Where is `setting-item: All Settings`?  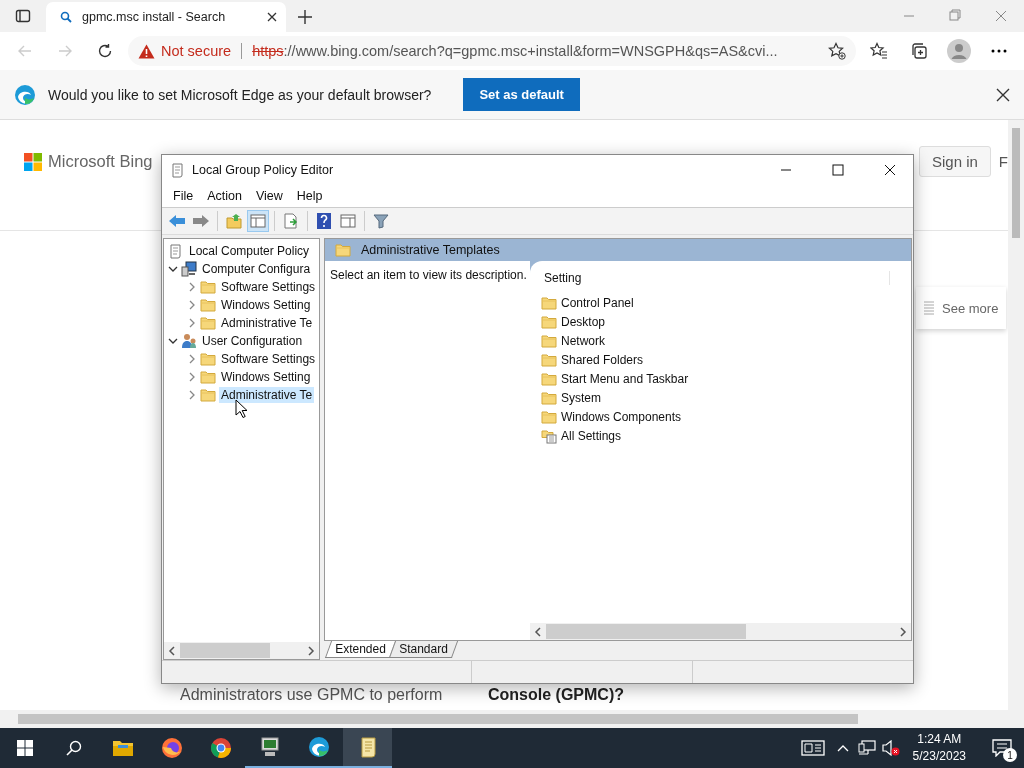
setting-item: All Settings is located at coordinates (591, 435).